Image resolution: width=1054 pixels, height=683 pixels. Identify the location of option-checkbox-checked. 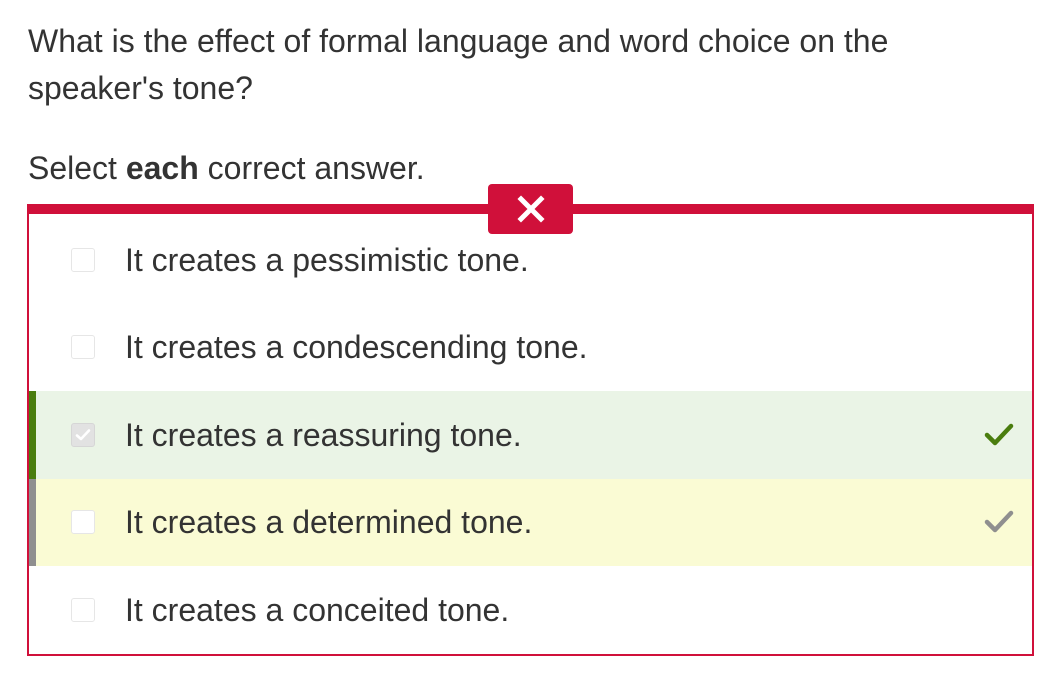
(83, 434).